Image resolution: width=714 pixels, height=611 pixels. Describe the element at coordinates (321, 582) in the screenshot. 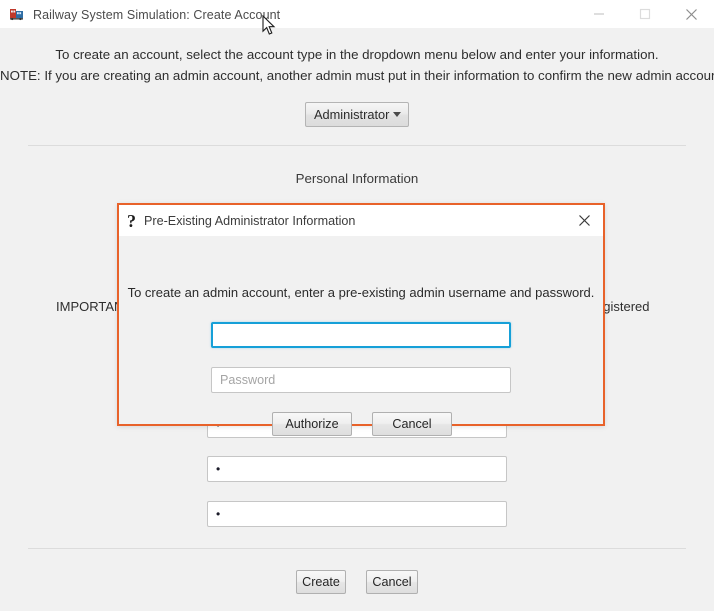

I see `create-button: Create` at that location.